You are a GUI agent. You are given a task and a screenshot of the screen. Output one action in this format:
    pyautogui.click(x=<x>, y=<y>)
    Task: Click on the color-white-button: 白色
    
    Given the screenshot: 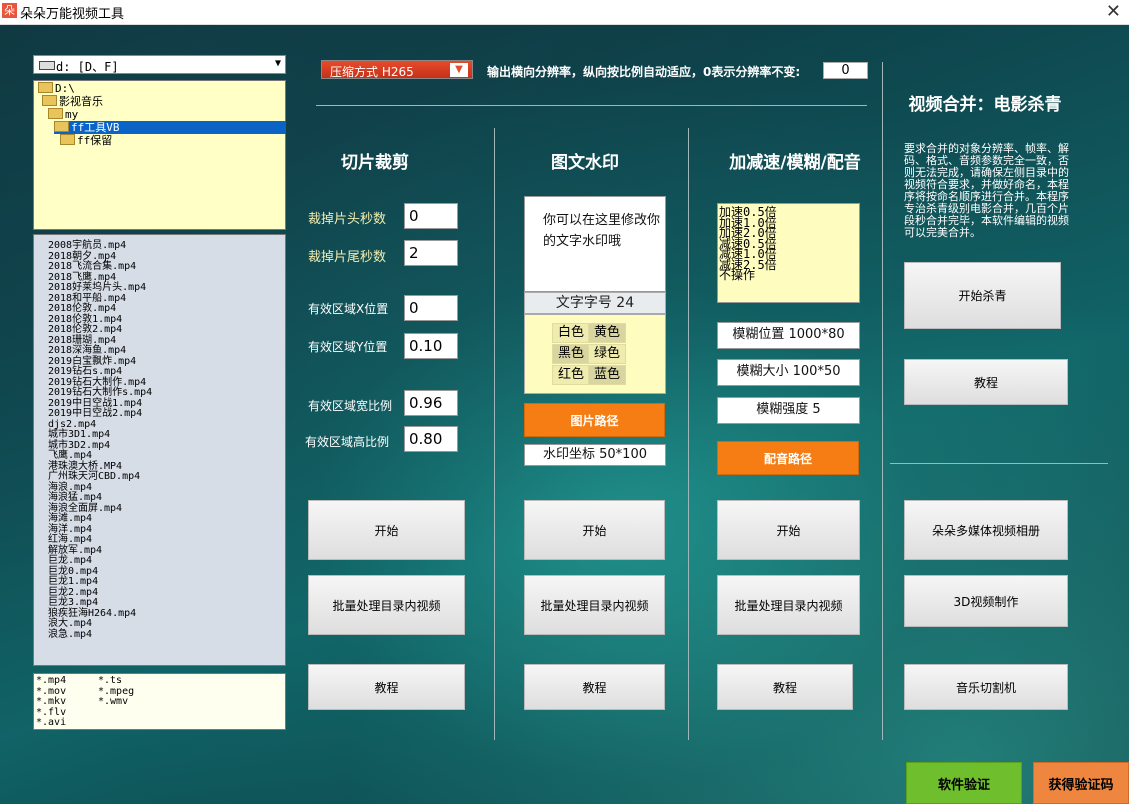 What is the action you would take?
    pyautogui.click(x=571, y=333)
    